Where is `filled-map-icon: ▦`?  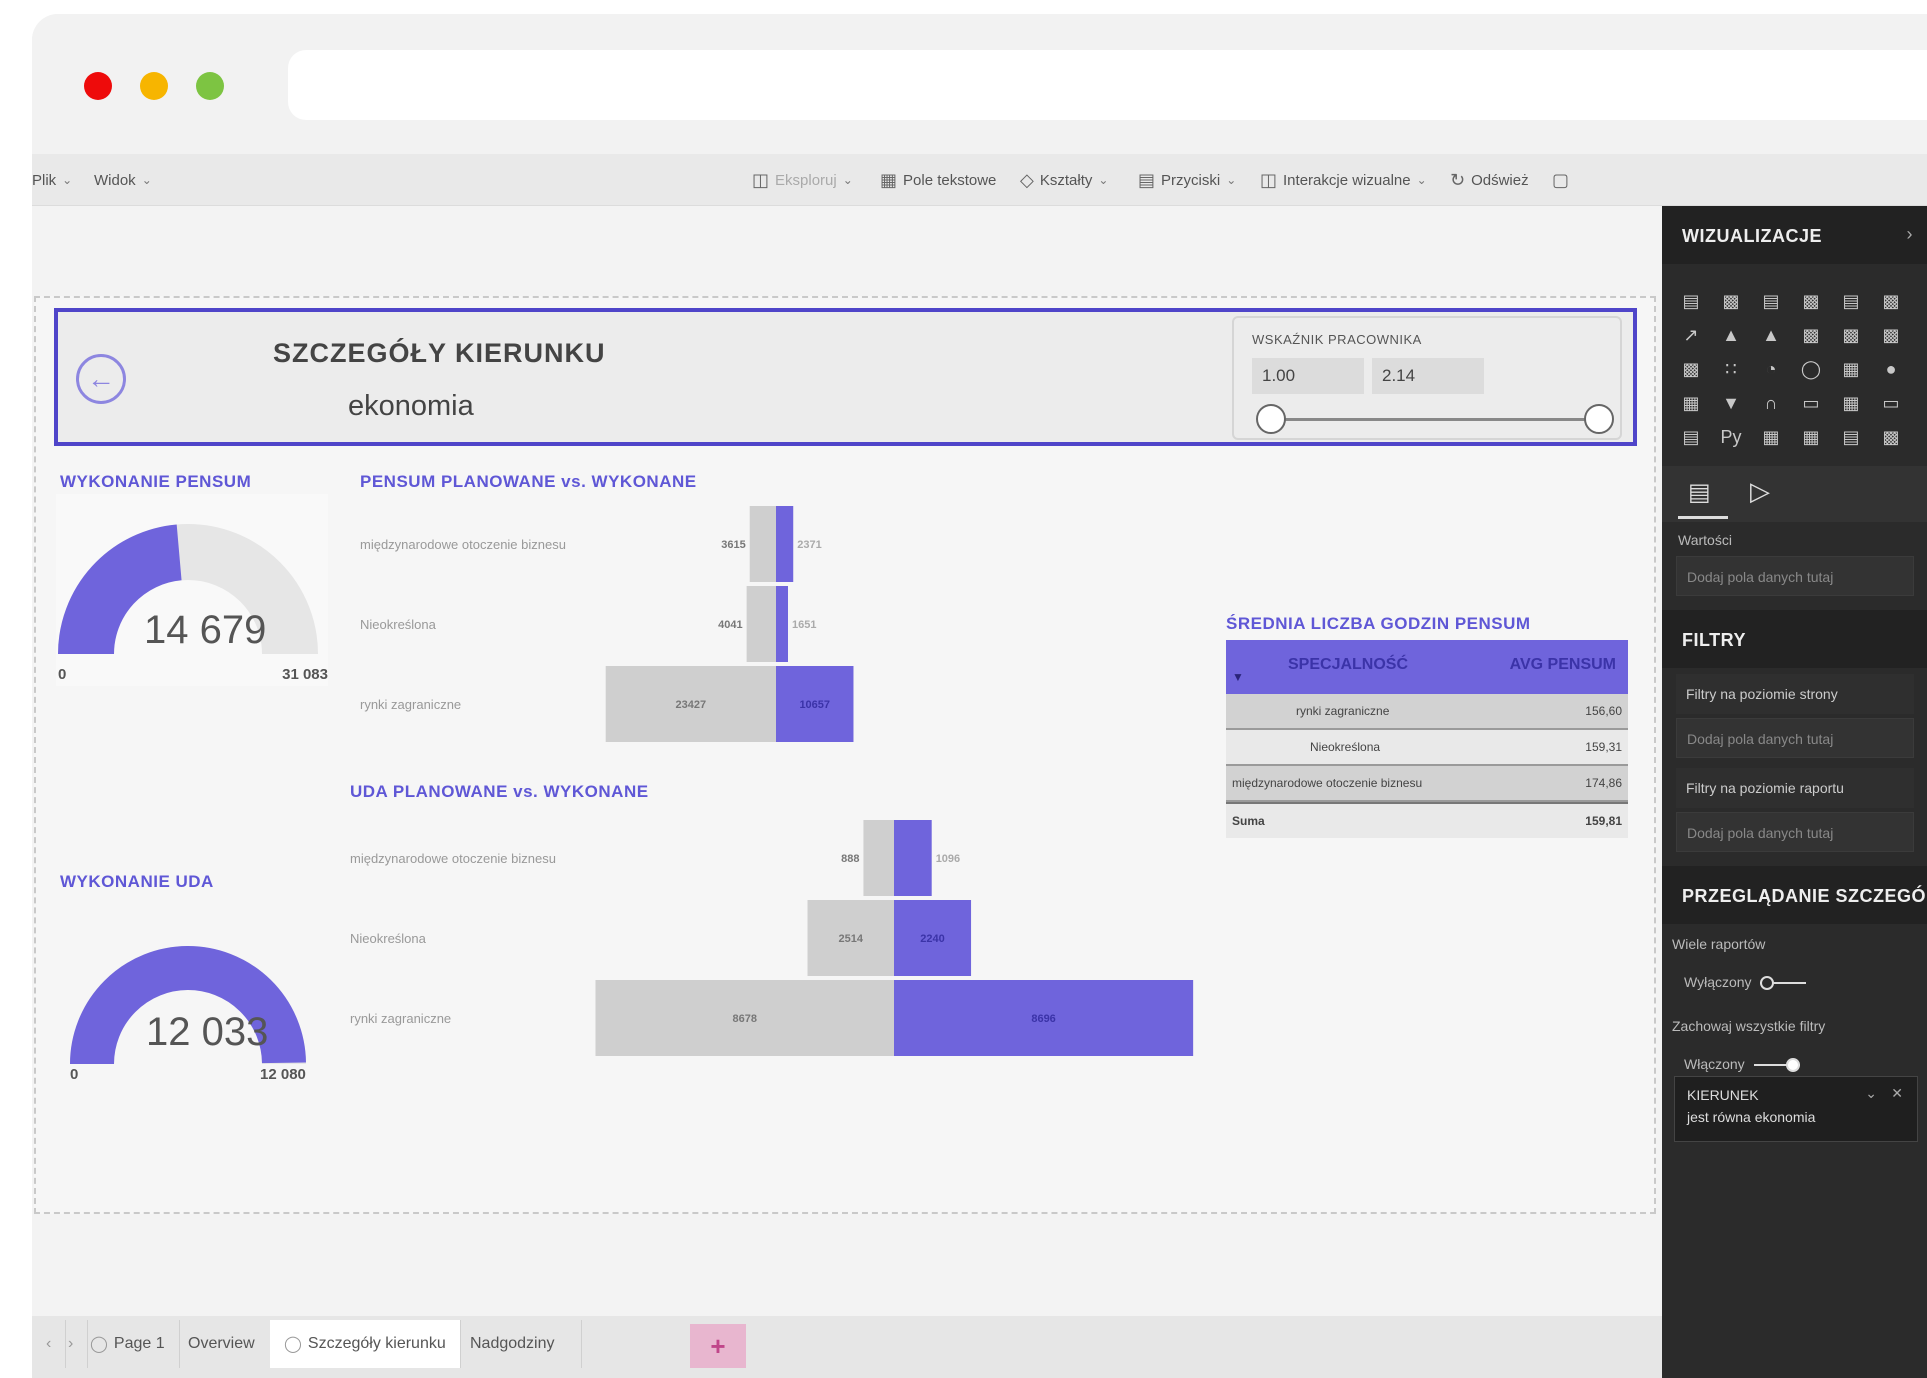 filled-map-icon: ▦ is located at coordinates (1691, 403).